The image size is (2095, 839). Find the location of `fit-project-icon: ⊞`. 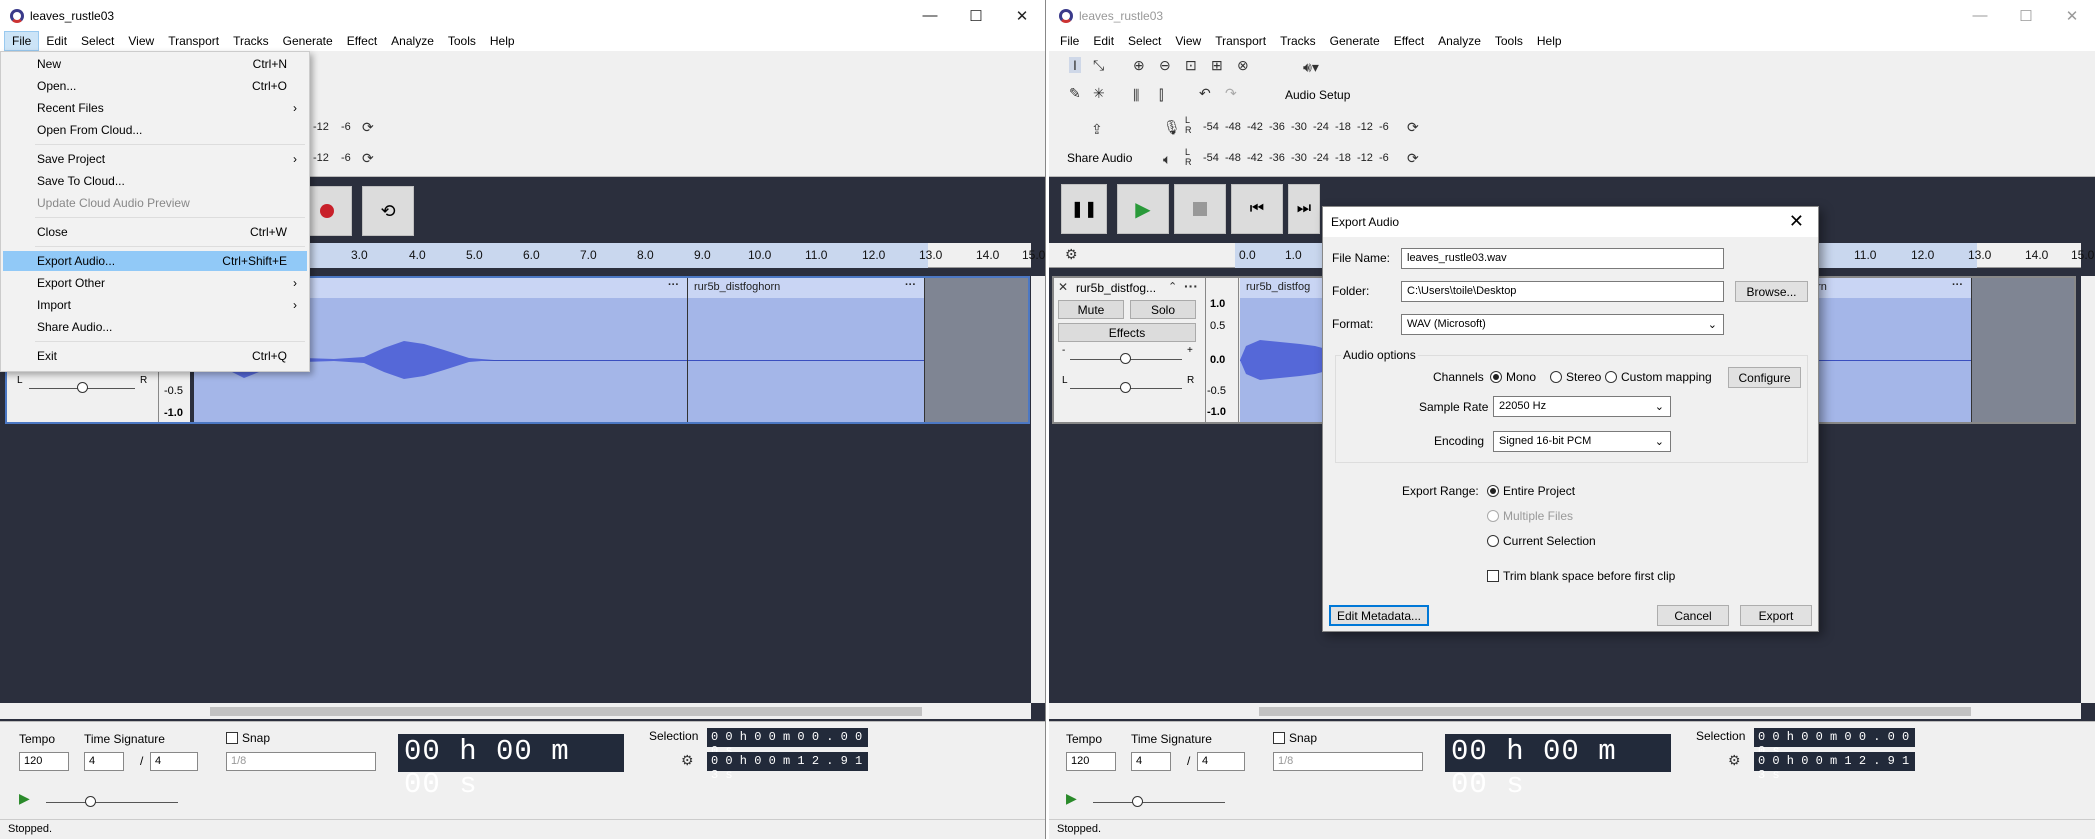

fit-project-icon: ⊞ is located at coordinates (1217, 65).